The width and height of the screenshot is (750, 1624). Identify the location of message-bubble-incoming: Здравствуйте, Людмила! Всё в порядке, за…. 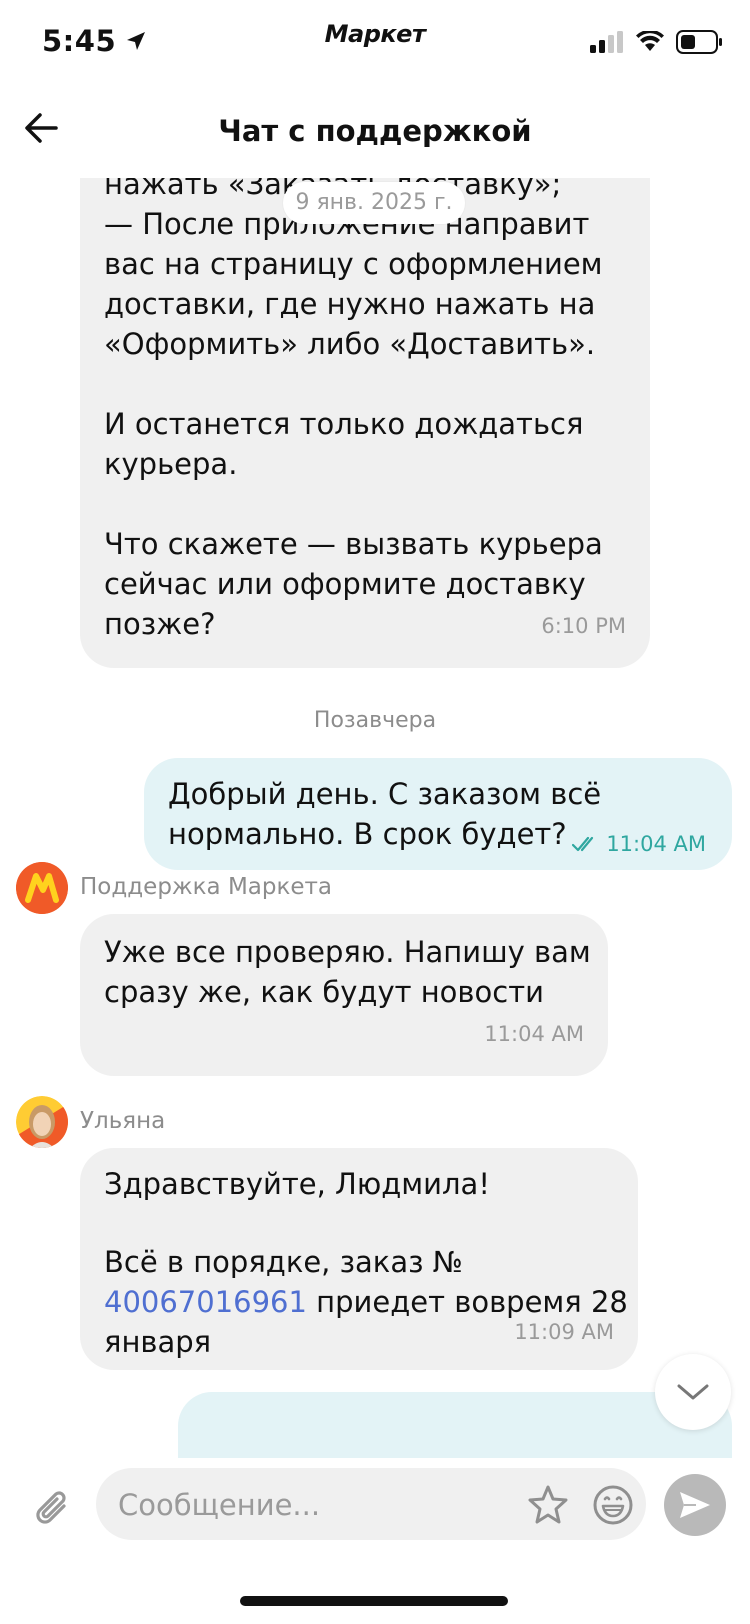
(359, 1259).